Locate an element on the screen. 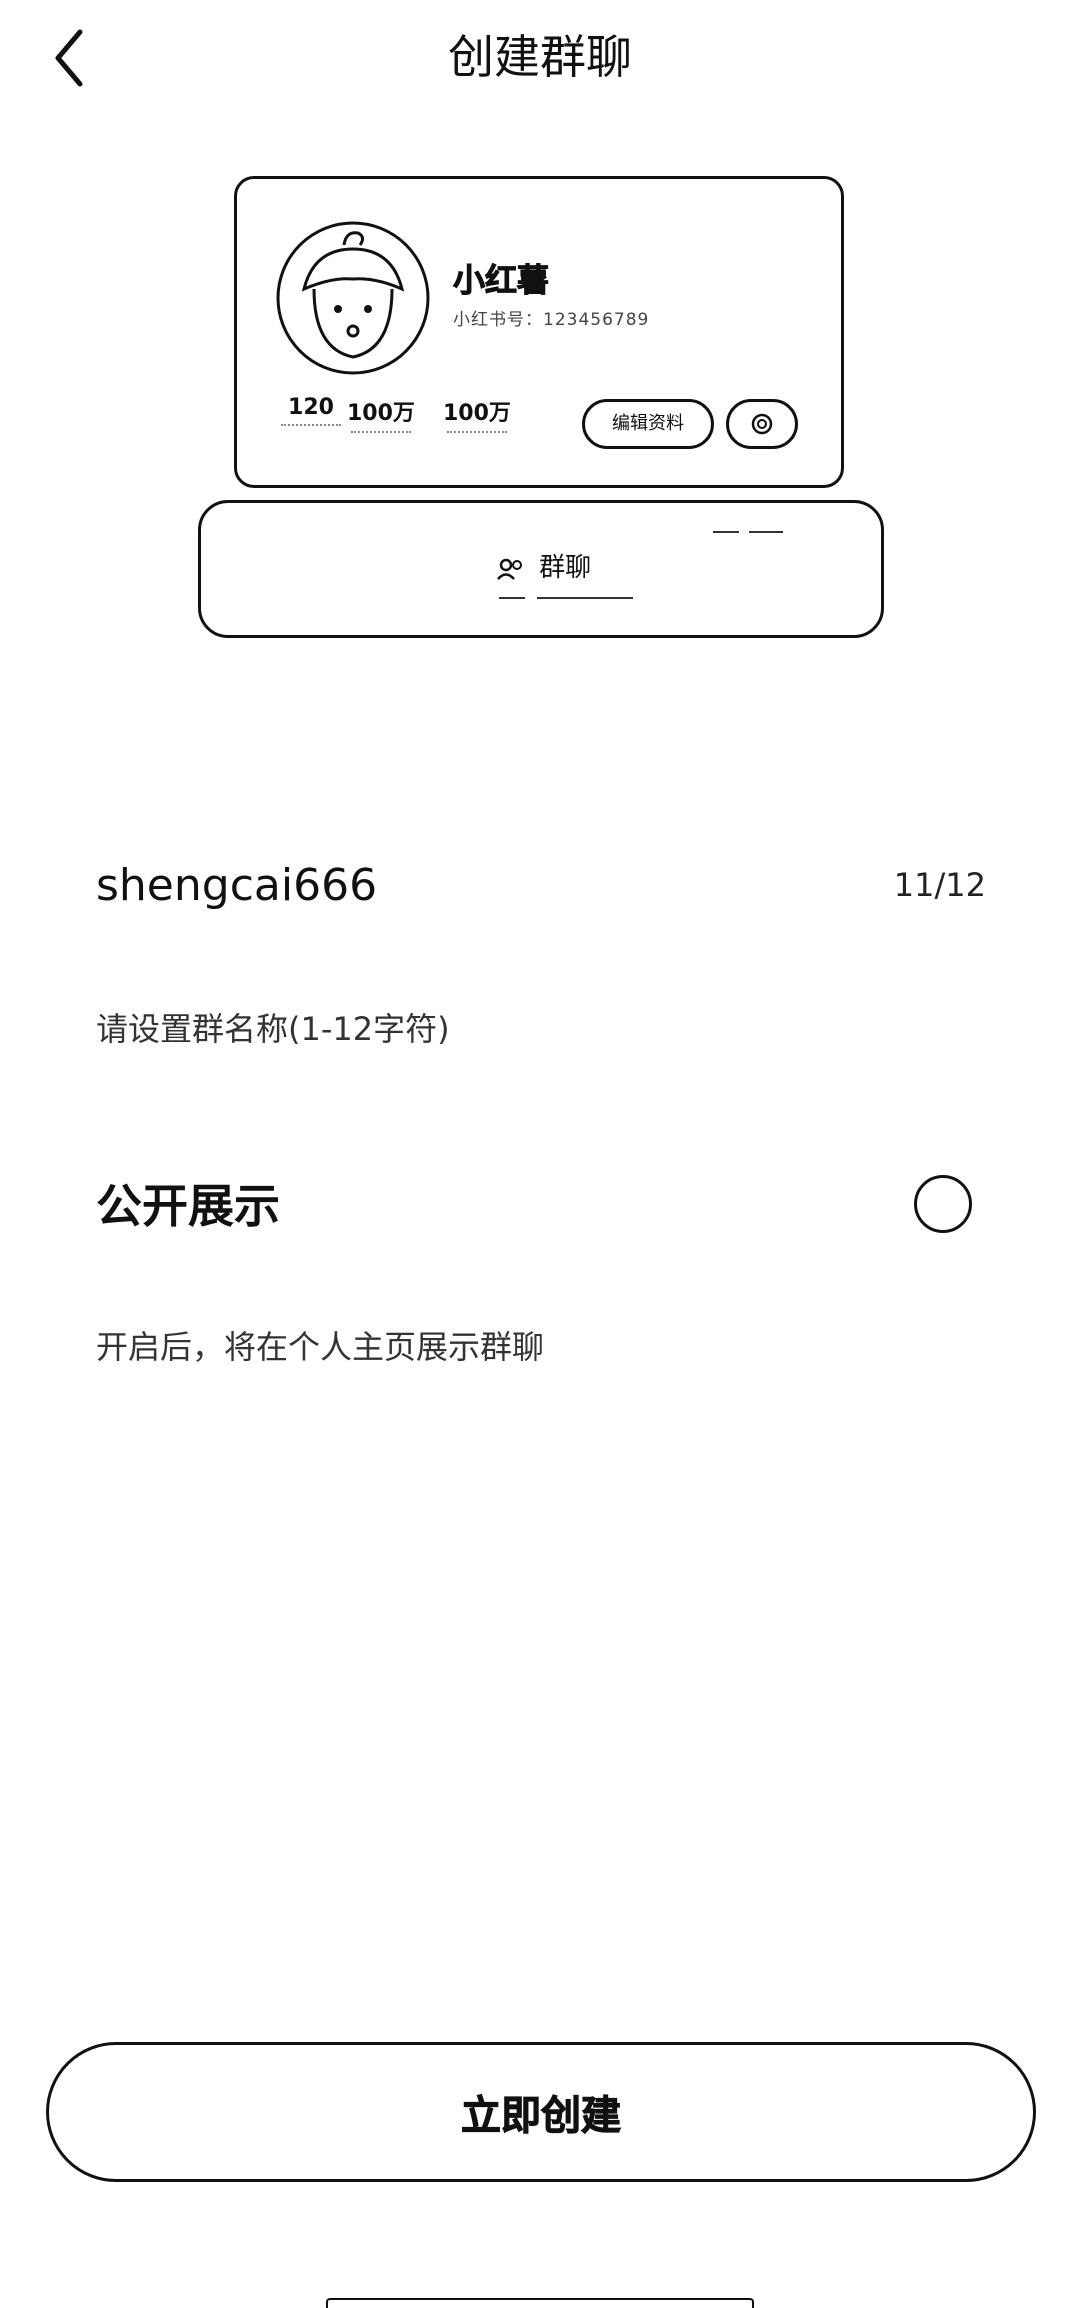 This screenshot has height=2308, width=1080. profile-preview-illustration: 小红薯 小红书号：123456789 120 100万 100万 编辑资料 群聊 is located at coordinates (541, 409).